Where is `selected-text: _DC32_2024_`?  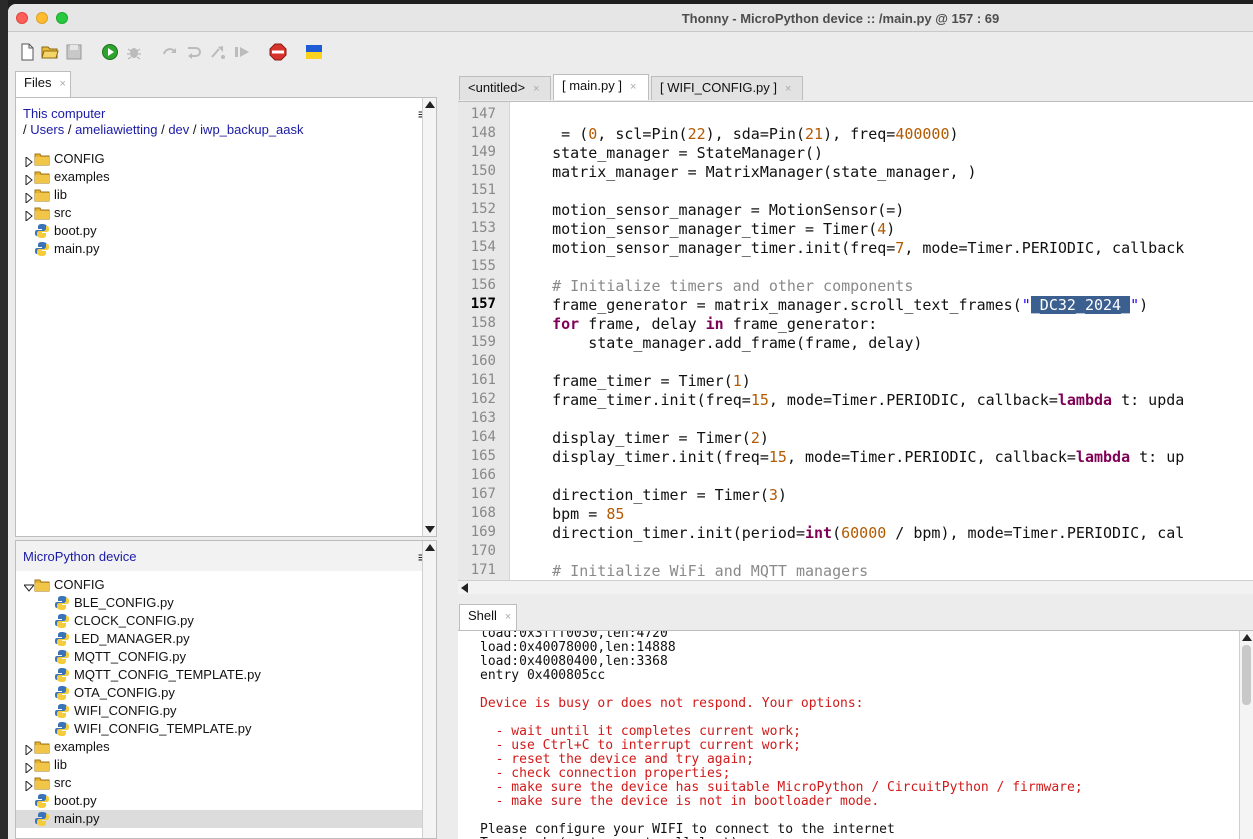
selected-text: _DC32_2024_ is located at coordinates (1080, 305).